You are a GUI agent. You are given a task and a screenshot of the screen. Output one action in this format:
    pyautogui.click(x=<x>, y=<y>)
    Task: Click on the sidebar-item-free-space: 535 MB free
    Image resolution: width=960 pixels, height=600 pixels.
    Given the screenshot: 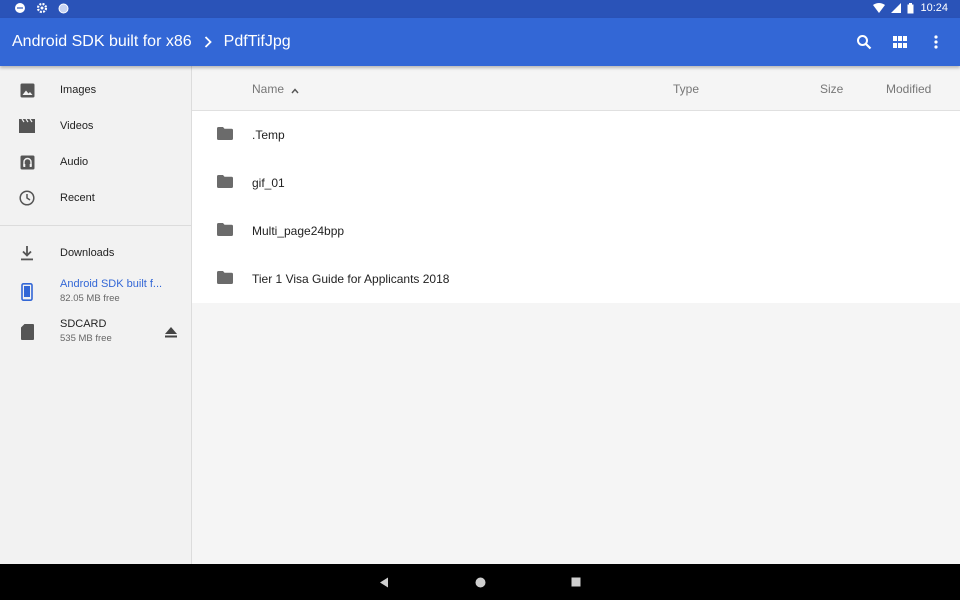 What is the action you would take?
    pyautogui.click(x=86, y=338)
    